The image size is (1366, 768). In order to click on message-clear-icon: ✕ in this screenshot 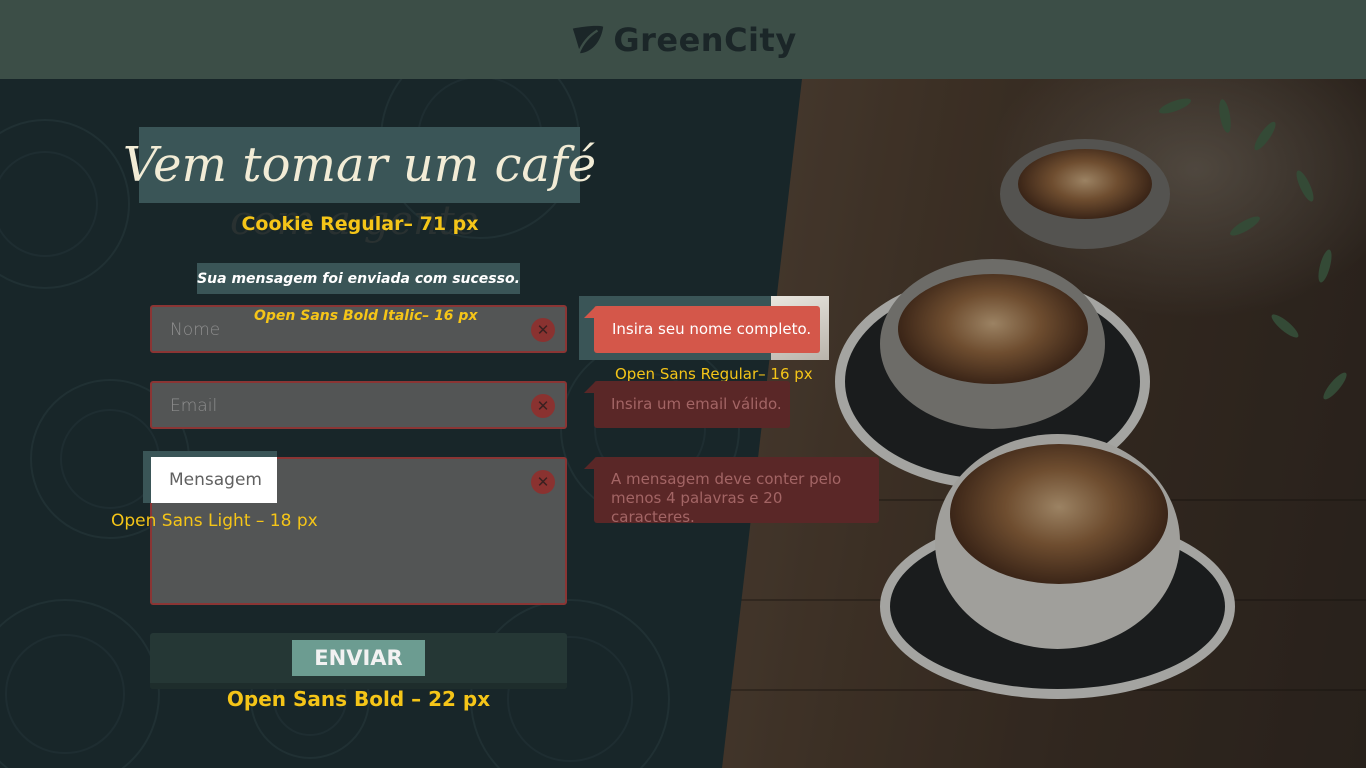, I will do `click(543, 482)`.